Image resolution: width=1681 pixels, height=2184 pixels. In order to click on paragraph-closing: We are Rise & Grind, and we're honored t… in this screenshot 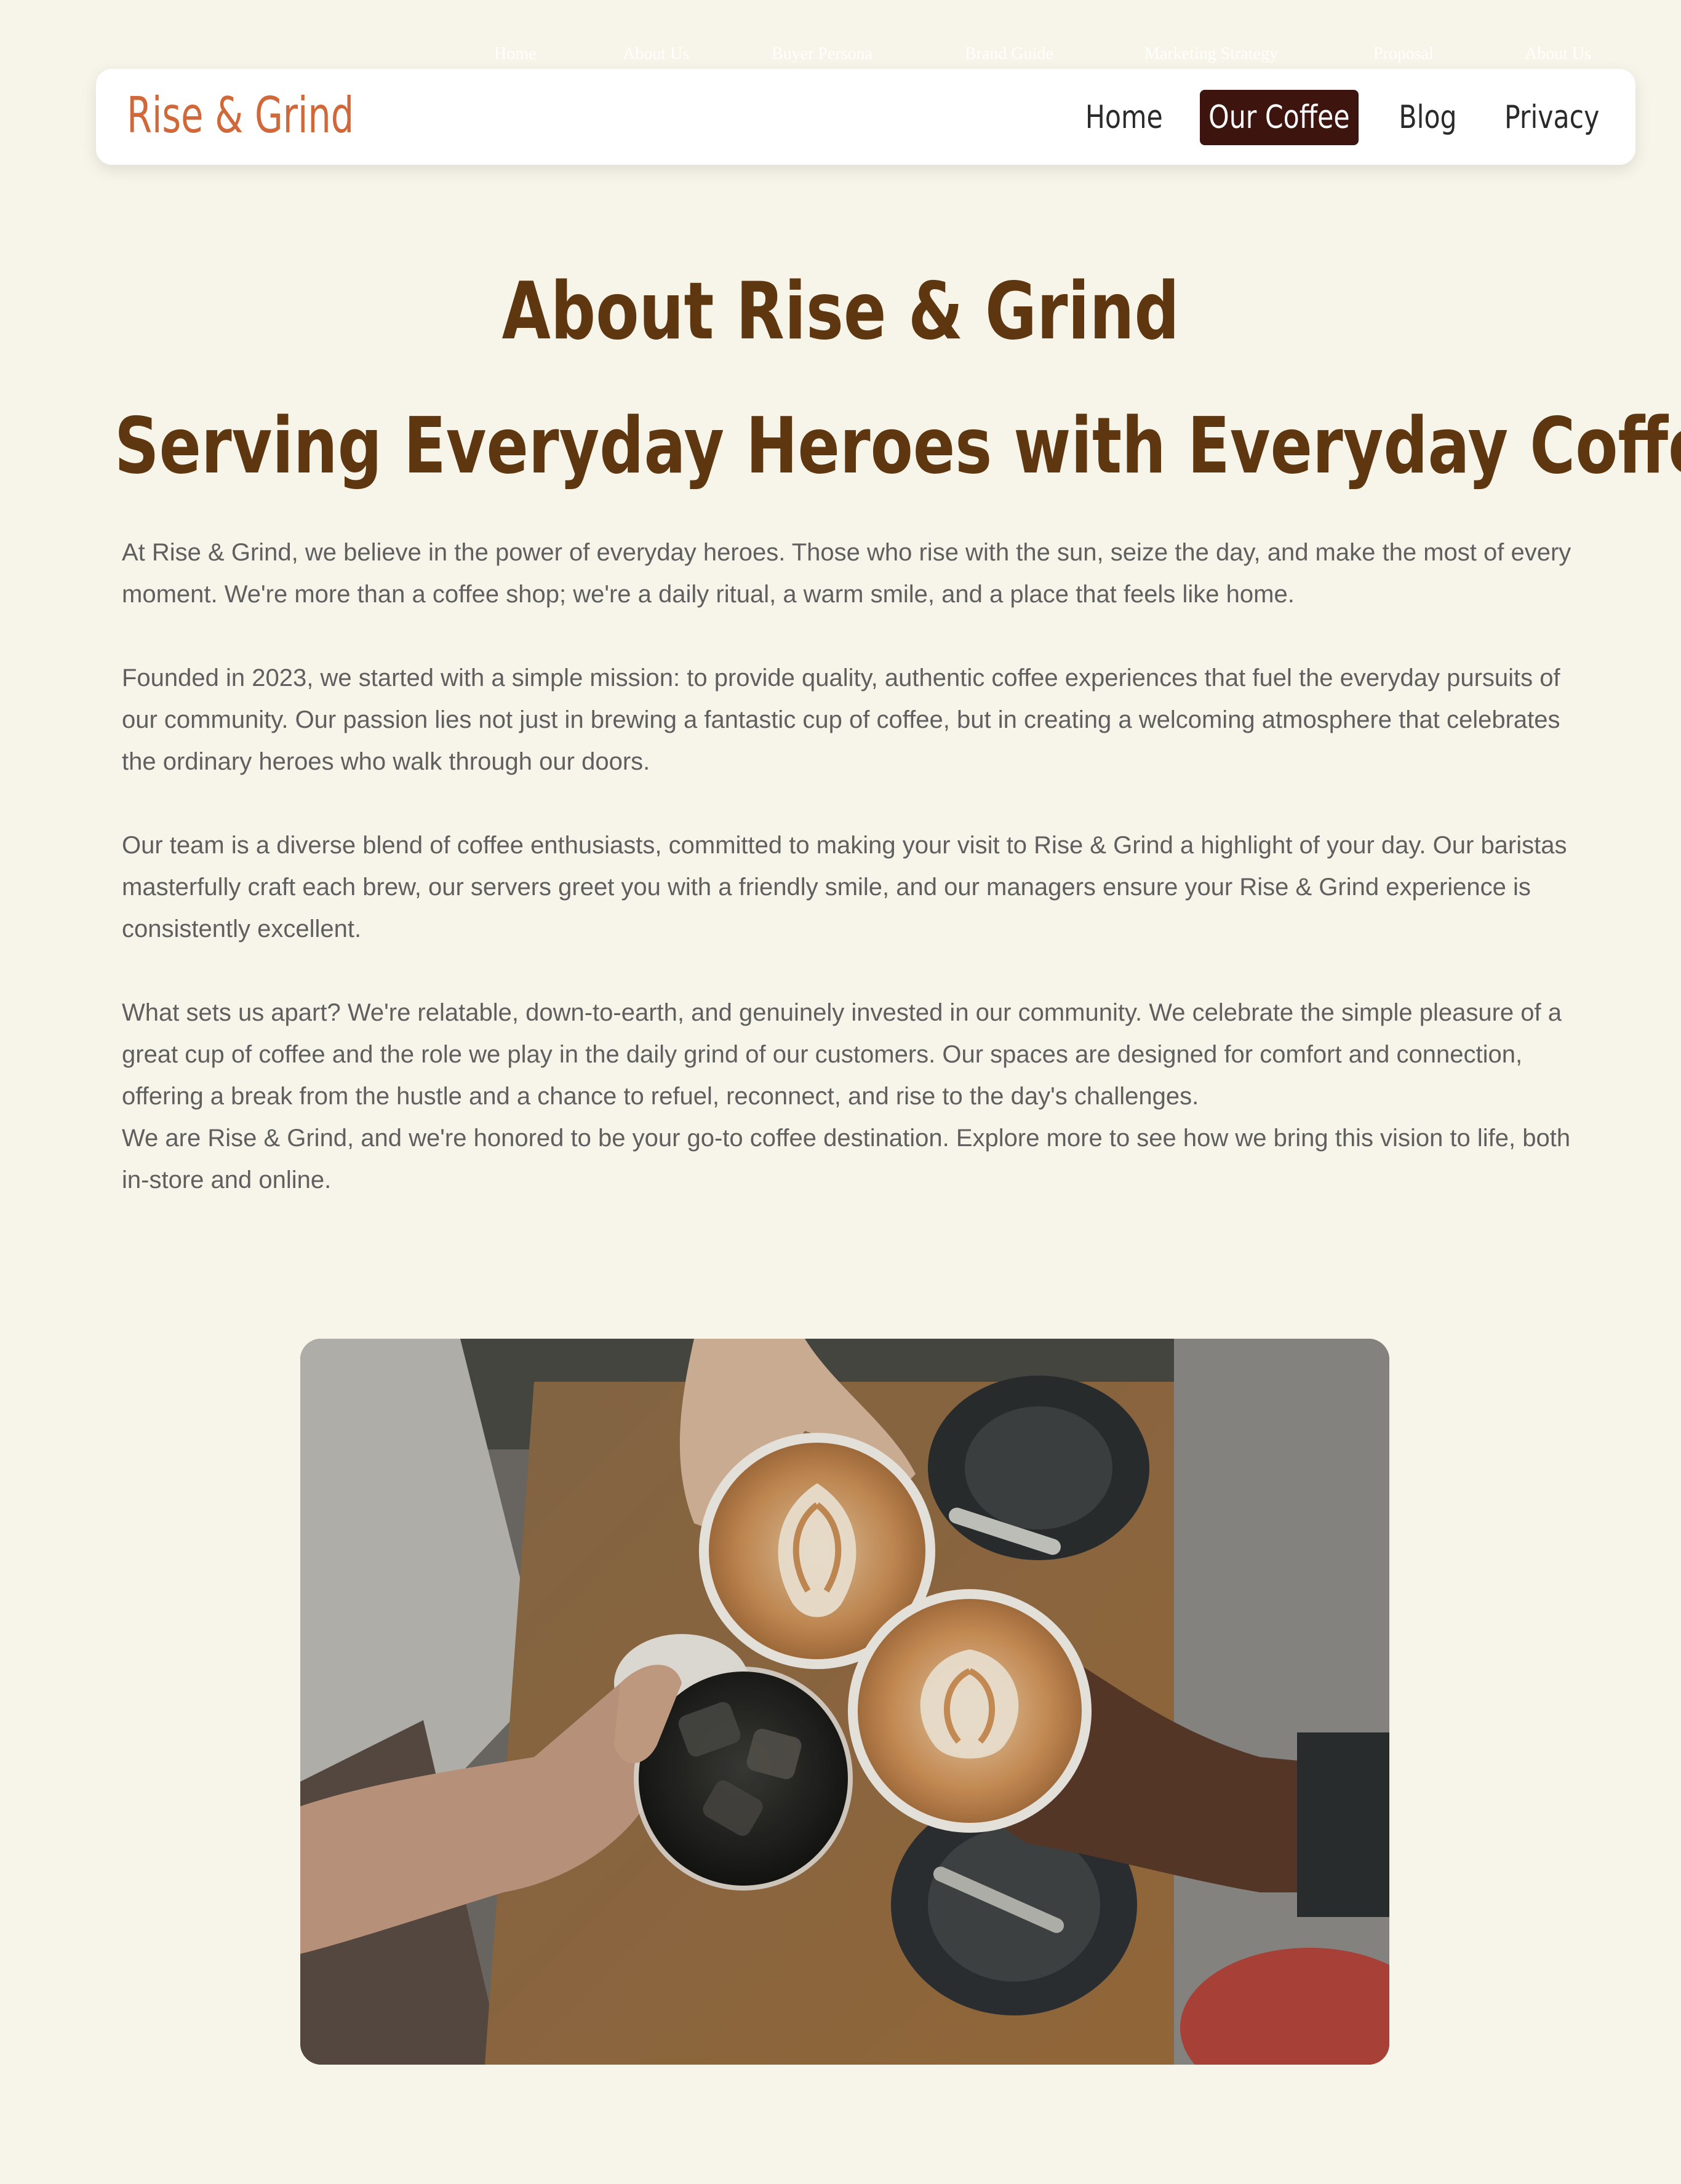, I will do `click(846, 1159)`.